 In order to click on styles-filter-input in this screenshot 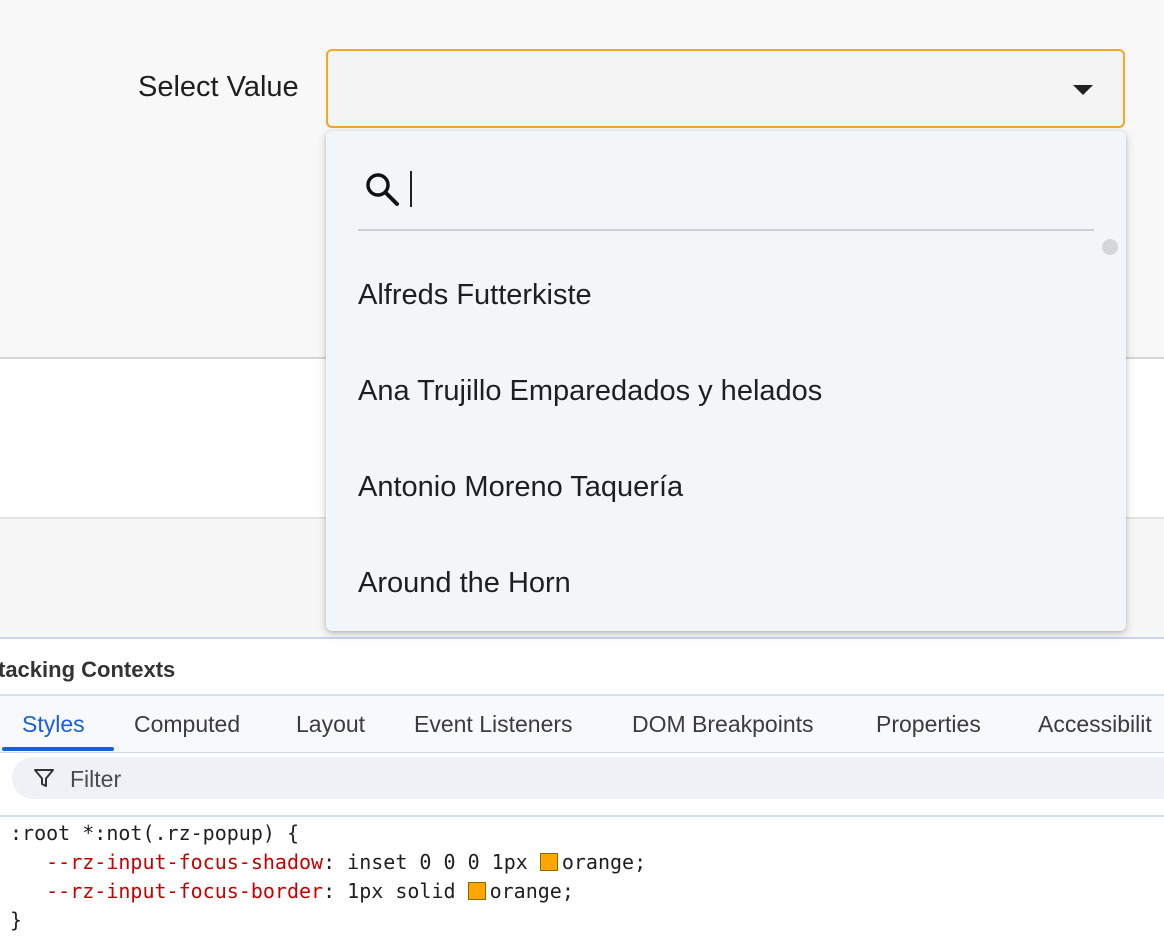, I will do `click(370, 779)`.